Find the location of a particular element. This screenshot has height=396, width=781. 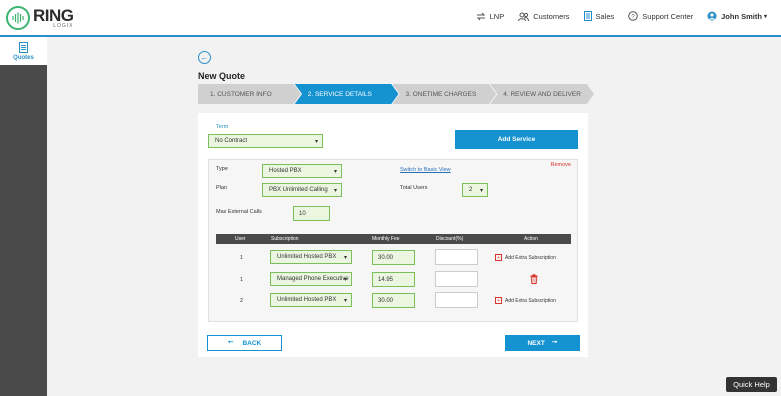

step-service-details: 2. SERVICE DETAILS is located at coordinates (346, 94).